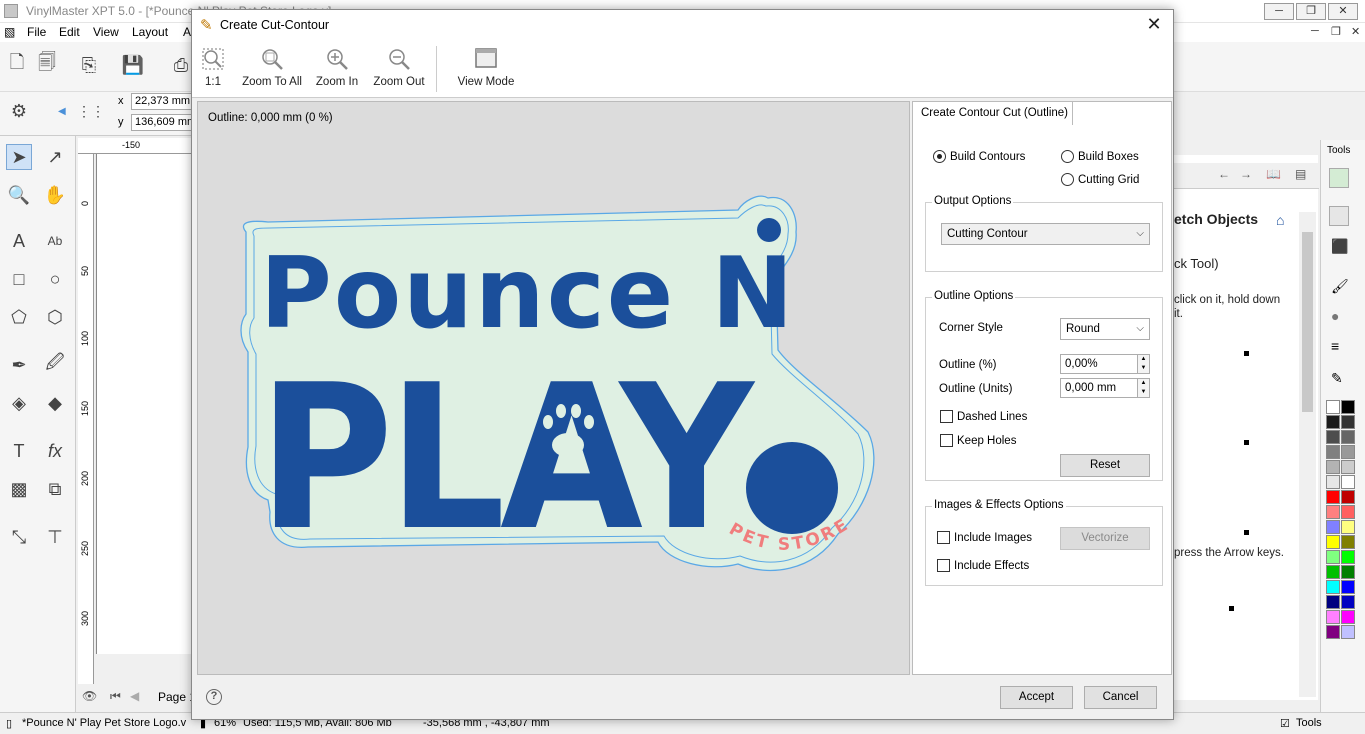 This screenshot has width=1365, height=734. Describe the element at coordinates (55, 403) in the screenshot. I see `paint-bucket-icon: ◆` at that location.